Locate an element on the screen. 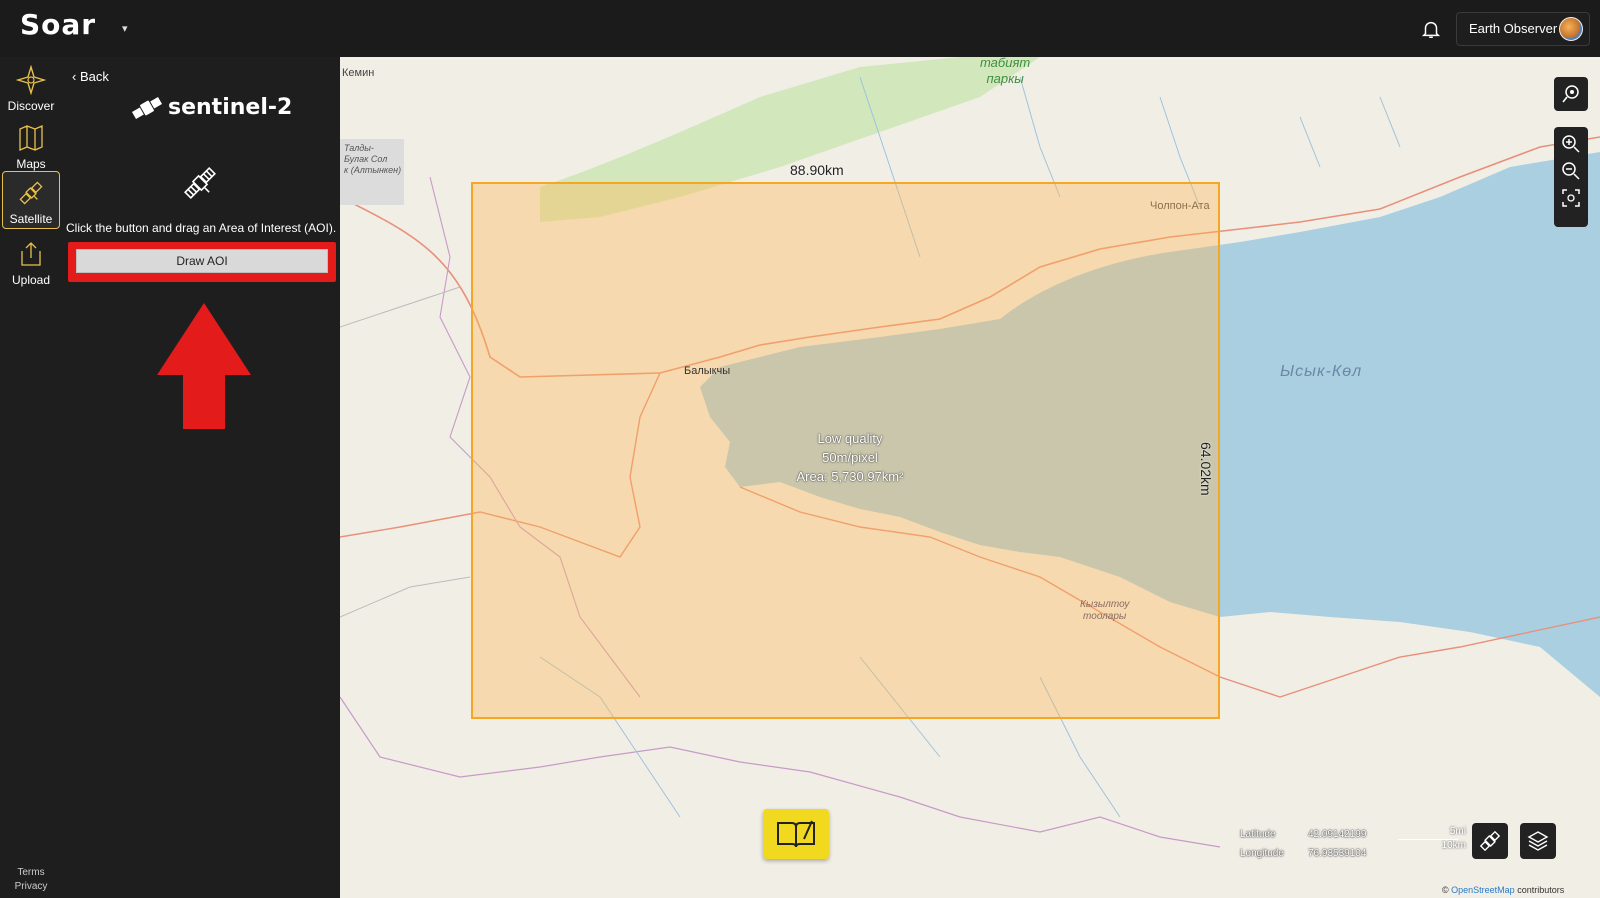 The width and height of the screenshot is (1600, 898). chevron-left-icon: ‹ is located at coordinates (74, 76).